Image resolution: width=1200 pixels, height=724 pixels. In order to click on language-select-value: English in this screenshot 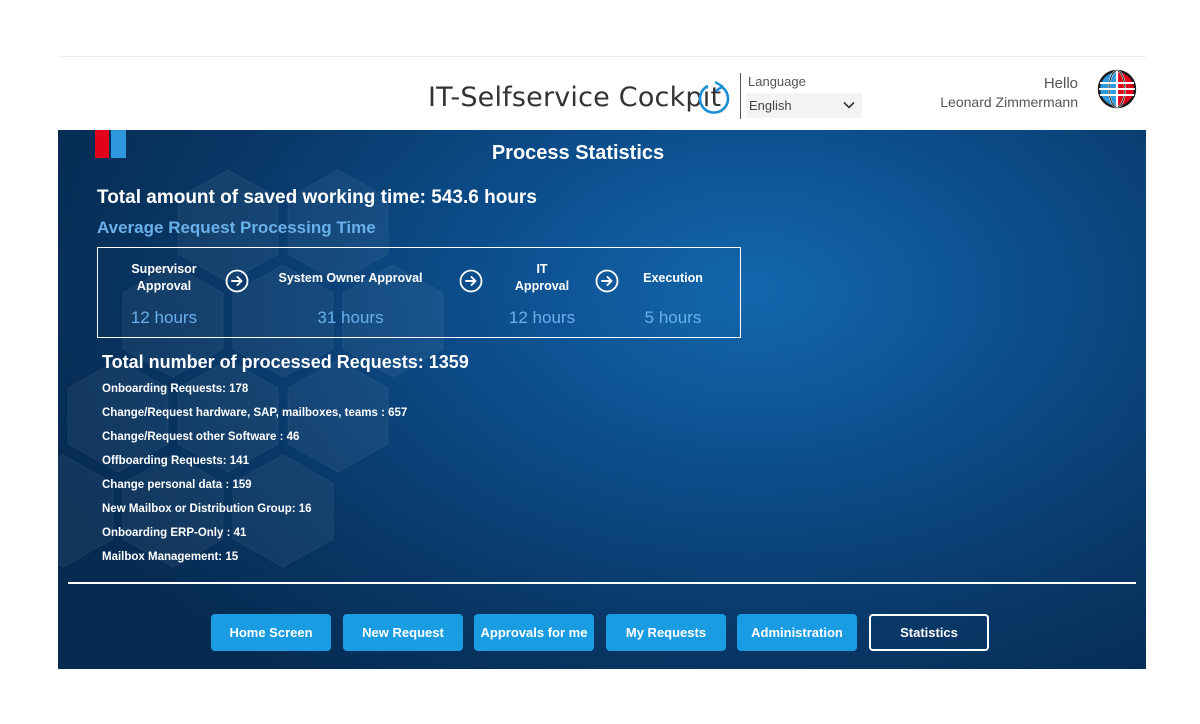, I will do `click(770, 105)`.